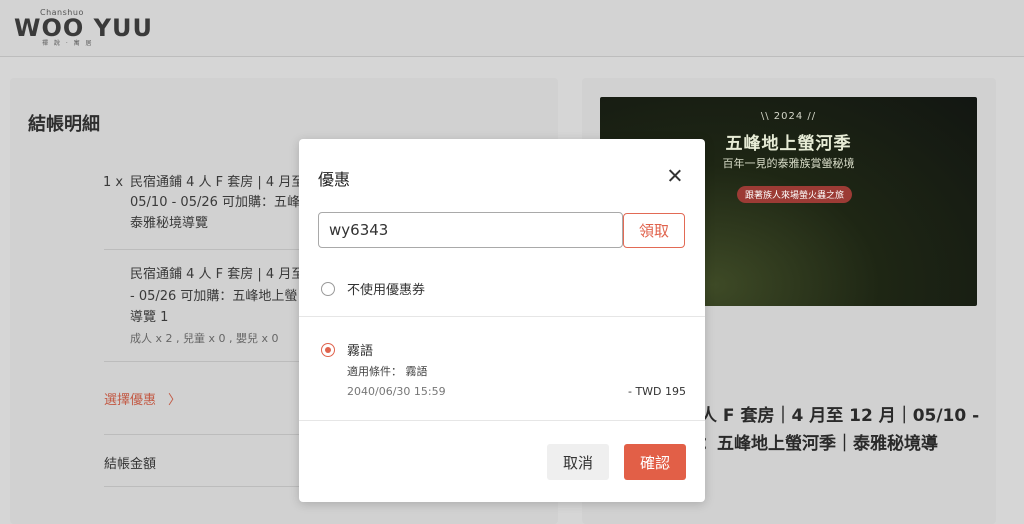 This screenshot has height=524, width=1024. I want to click on coupon-condition: 適用條件： 霧語, so click(387, 371).